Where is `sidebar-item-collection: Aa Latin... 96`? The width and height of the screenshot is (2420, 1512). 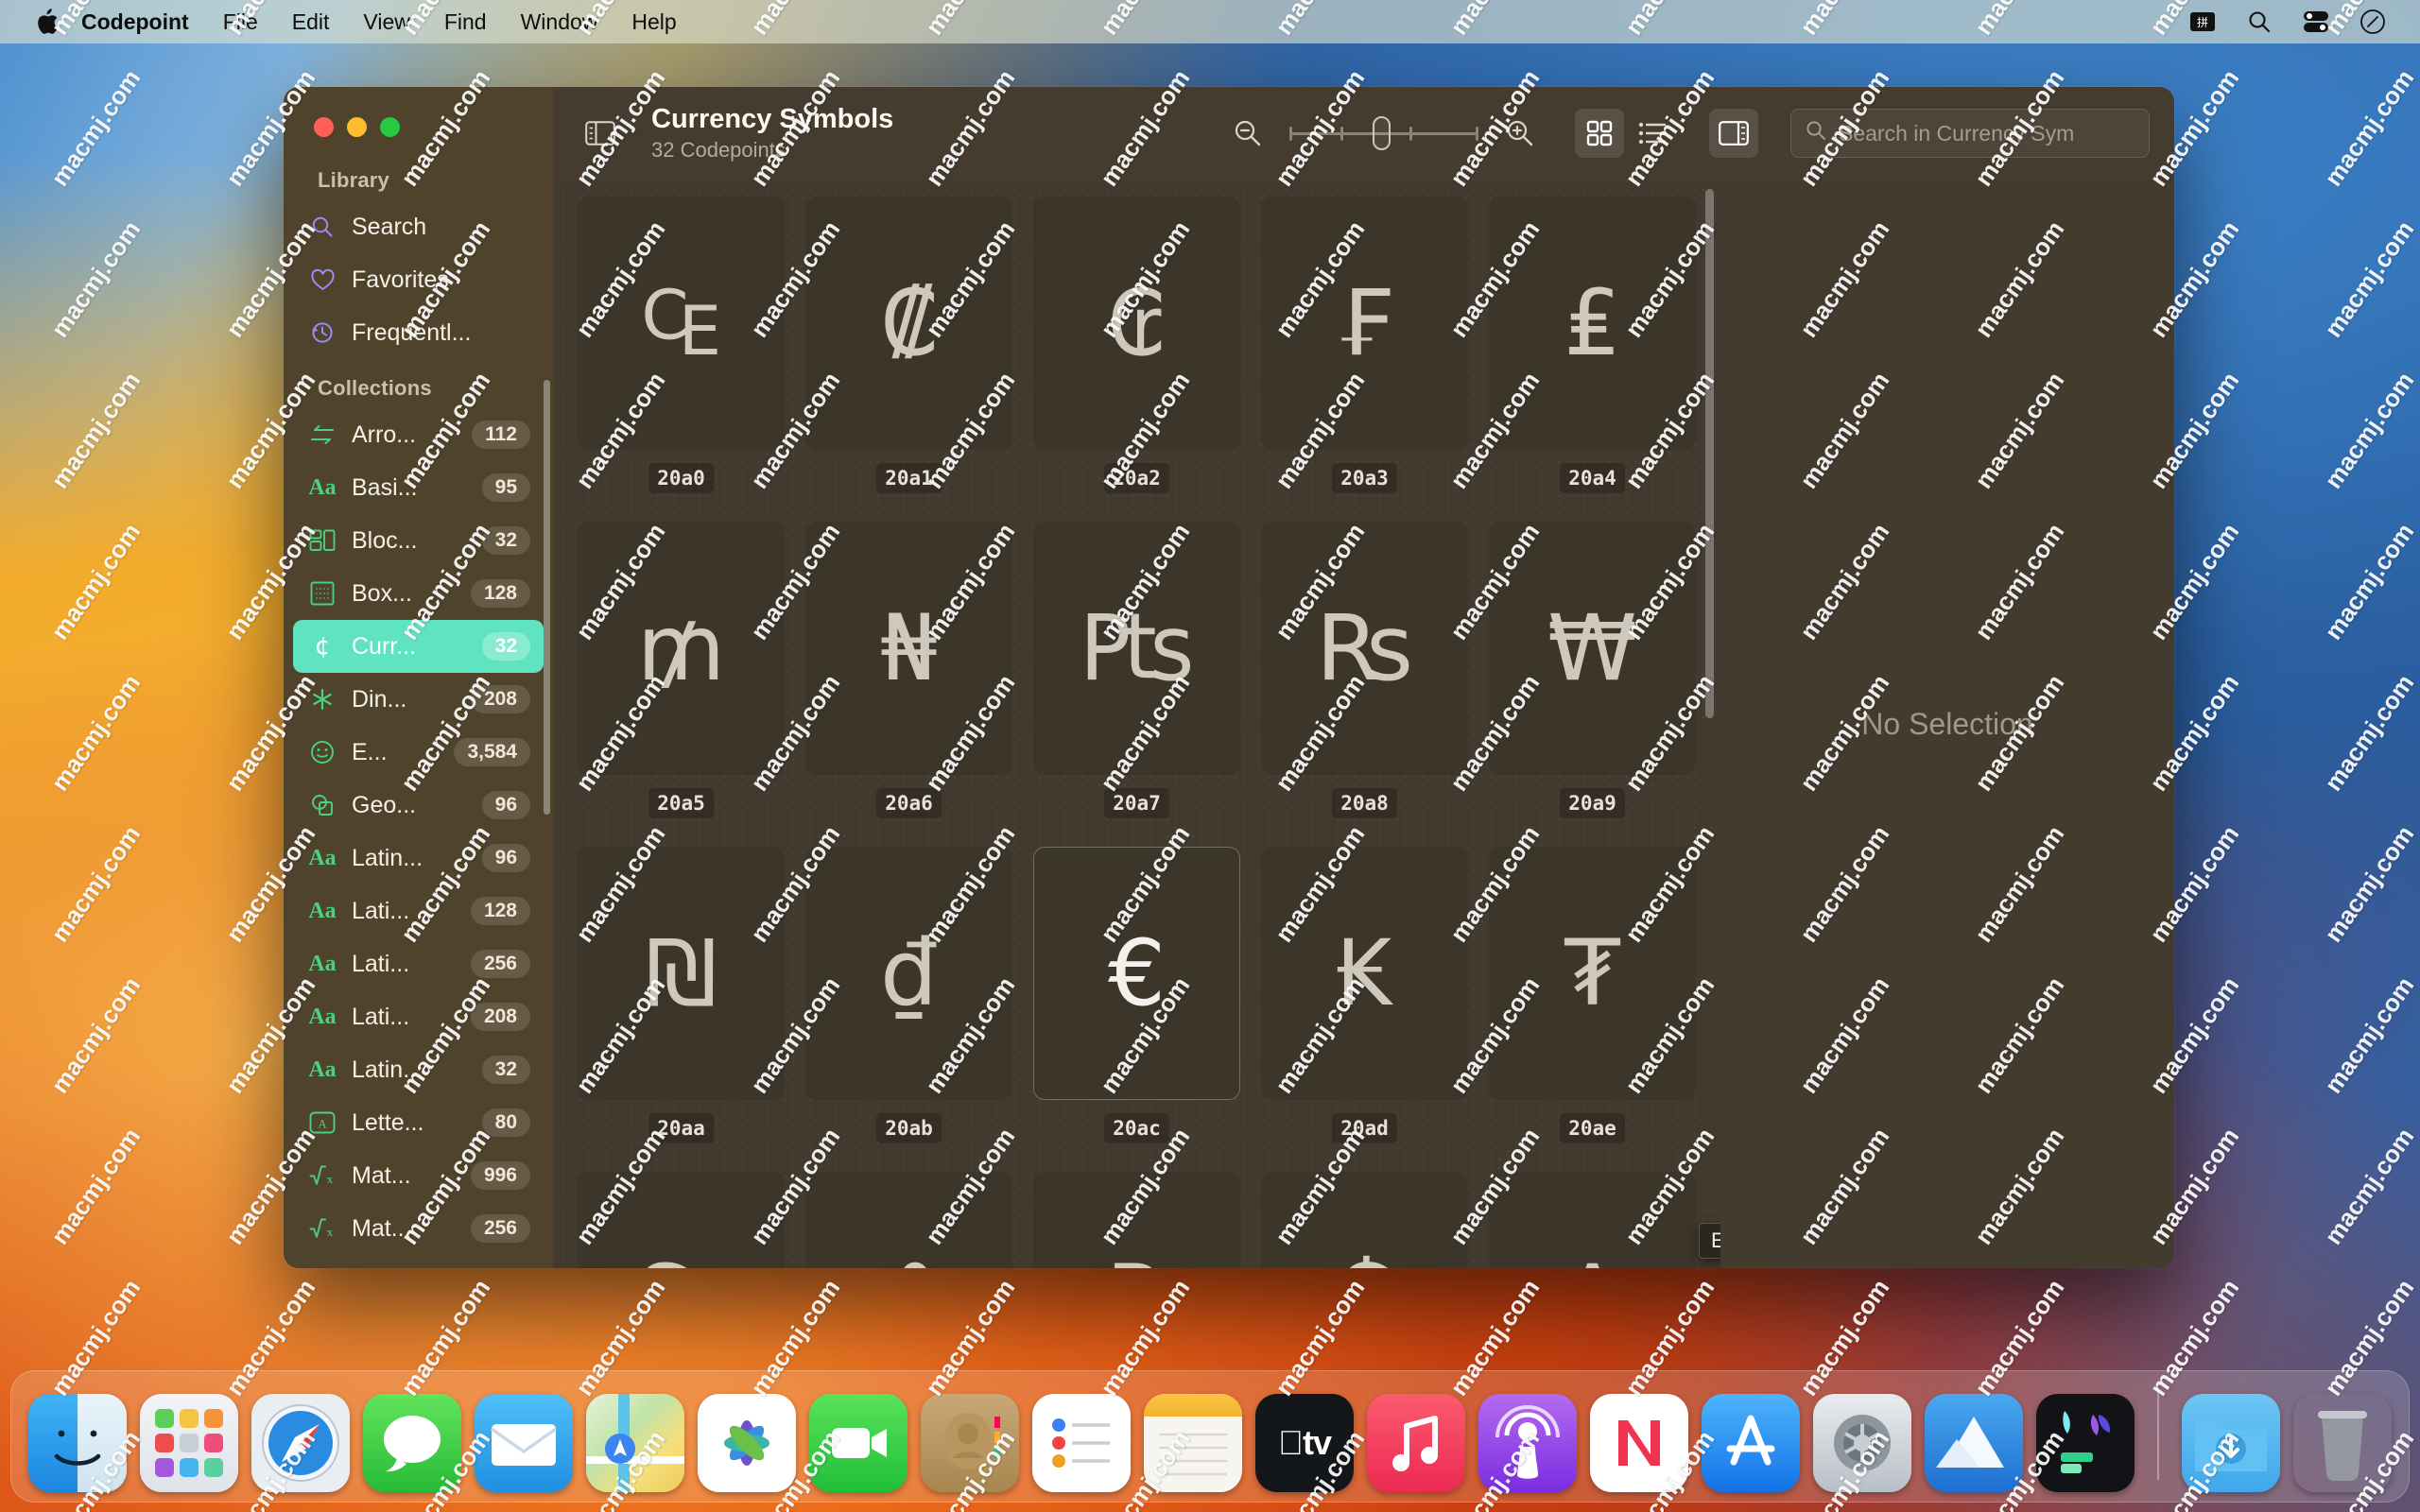 sidebar-item-collection: Aa Latin... 96 is located at coordinates (418, 858).